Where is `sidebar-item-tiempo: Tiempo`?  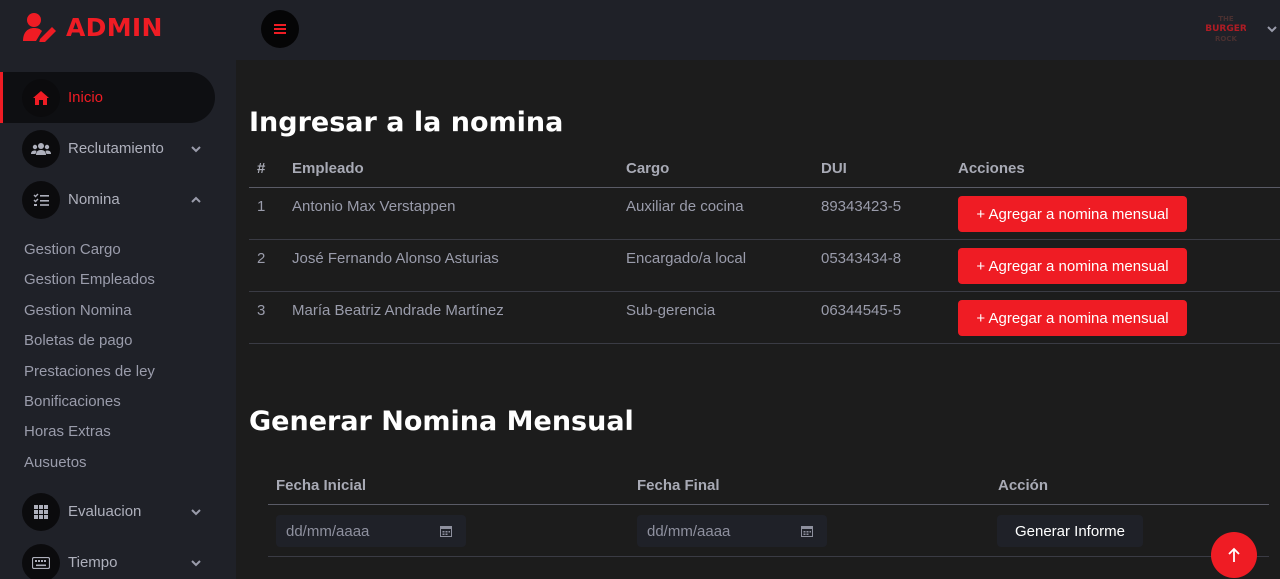
sidebar-item-tiempo: Tiempo is located at coordinates (107, 558).